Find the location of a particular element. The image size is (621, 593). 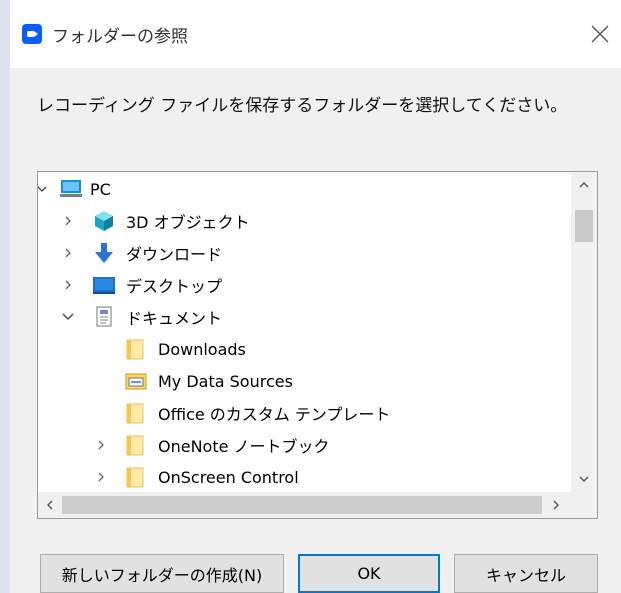

tree-item-label: ダウンロード is located at coordinates (174, 254).